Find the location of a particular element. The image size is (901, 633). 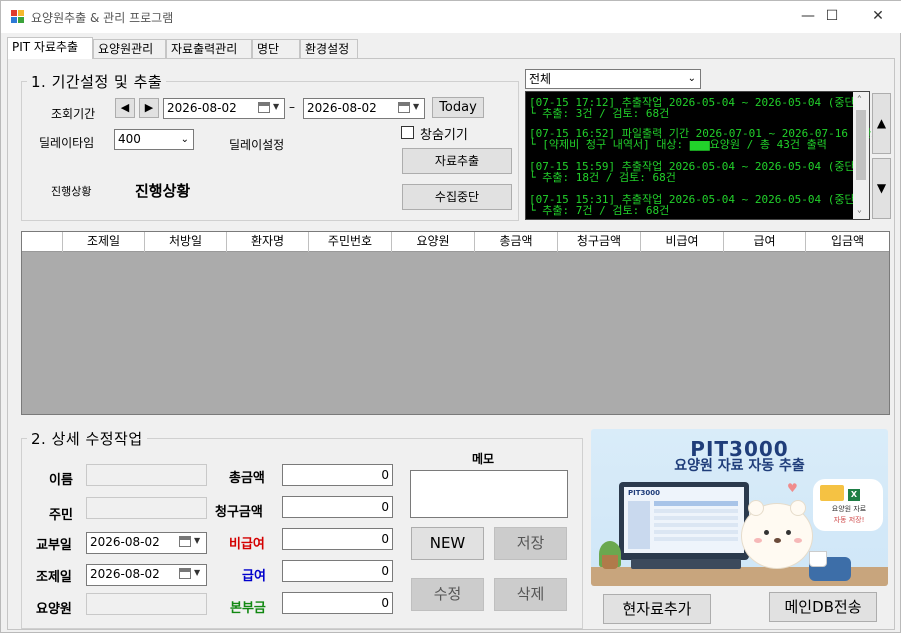

grid-header-cell: 급여 is located at coordinates (765, 242).